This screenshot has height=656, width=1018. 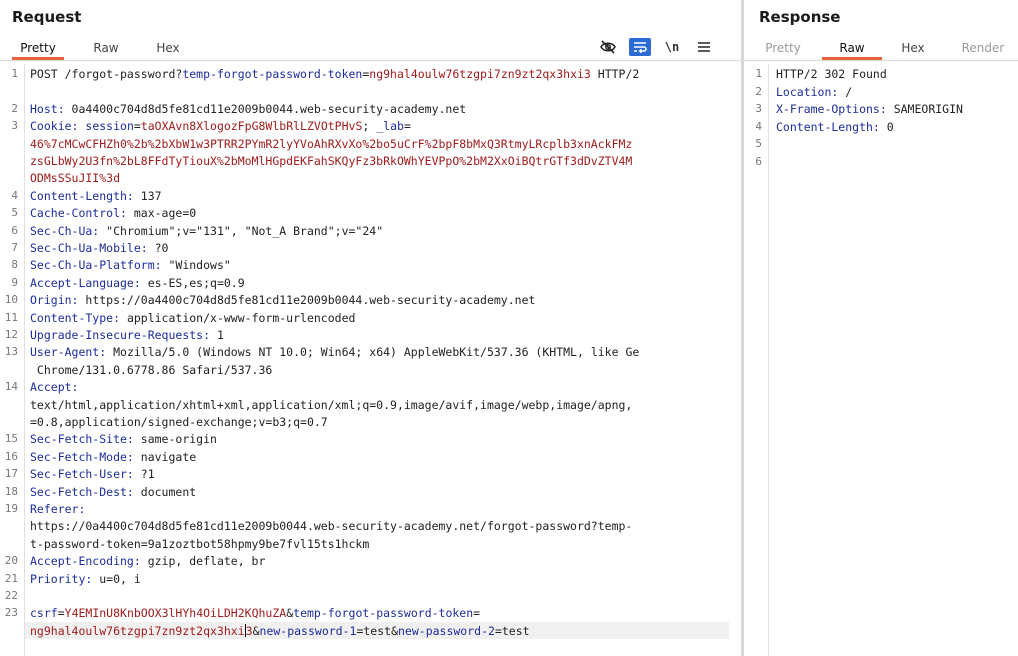 I want to click on code-line: Sec-Fetch-Mode: navigate, so click(x=113, y=457).